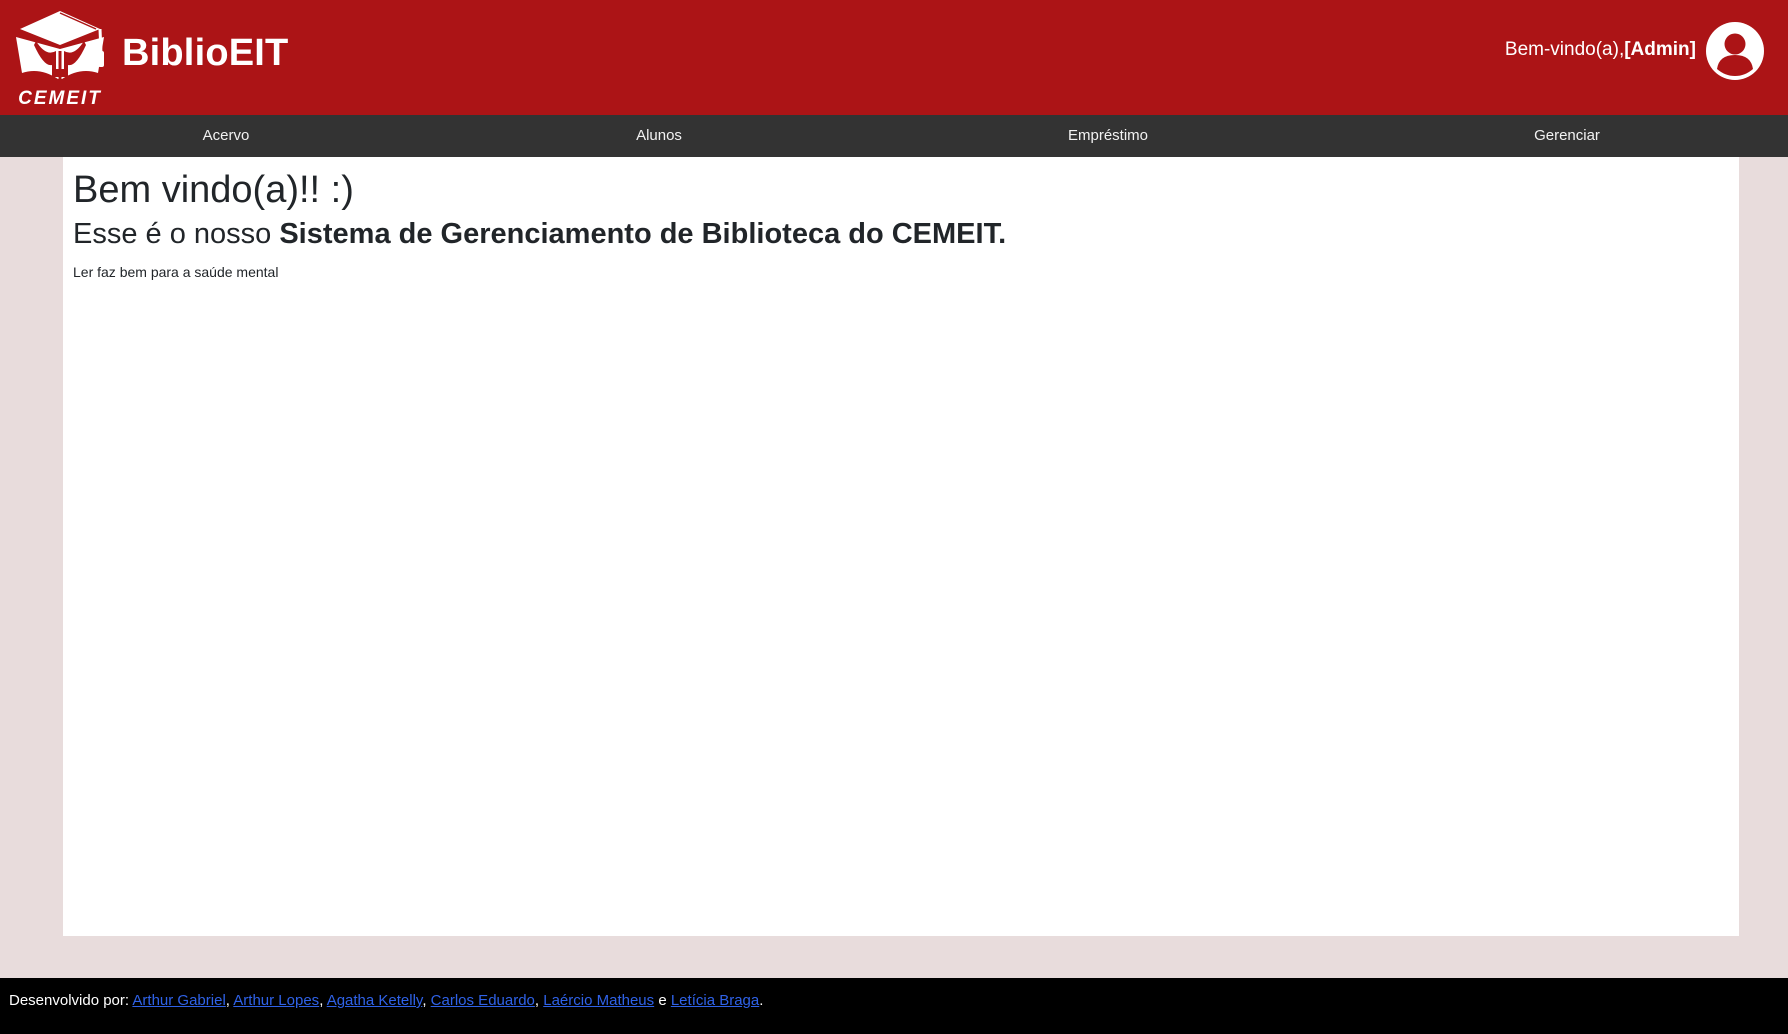 This screenshot has width=1788, height=1034. Describe the element at coordinates (894, 136) in the screenshot. I see `main-navbar: Acervo Alunos Empréstimo Gerenciar` at that location.